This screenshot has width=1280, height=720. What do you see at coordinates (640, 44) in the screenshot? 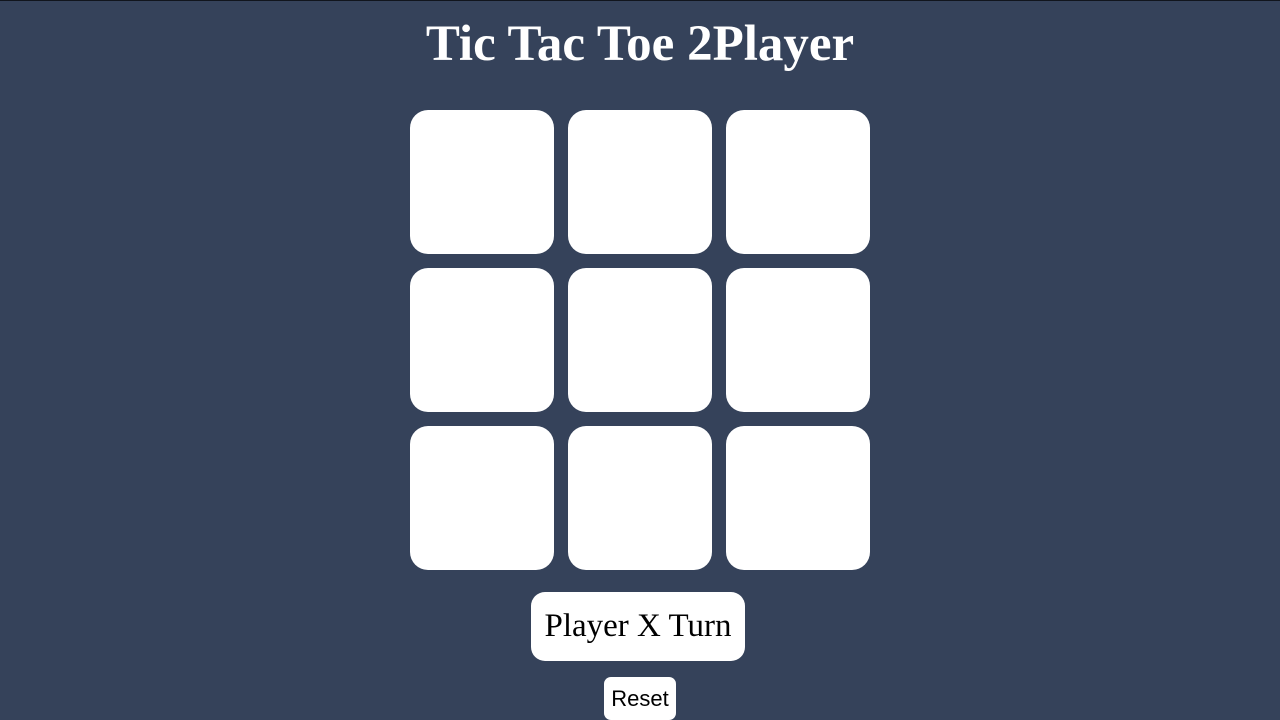
I see `game-title: Tic Tac Toe 2Player` at bounding box center [640, 44].